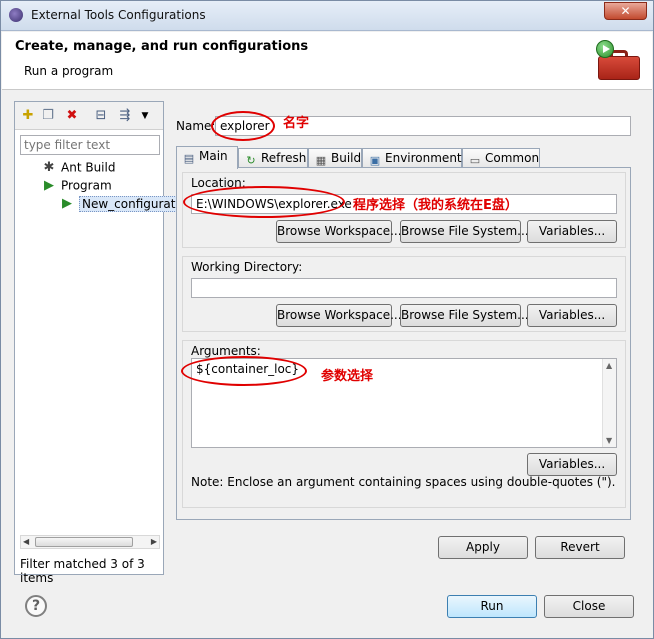  Describe the element at coordinates (243, 126) in the screenshot. I see `name-highlight-ellipse` at that location.